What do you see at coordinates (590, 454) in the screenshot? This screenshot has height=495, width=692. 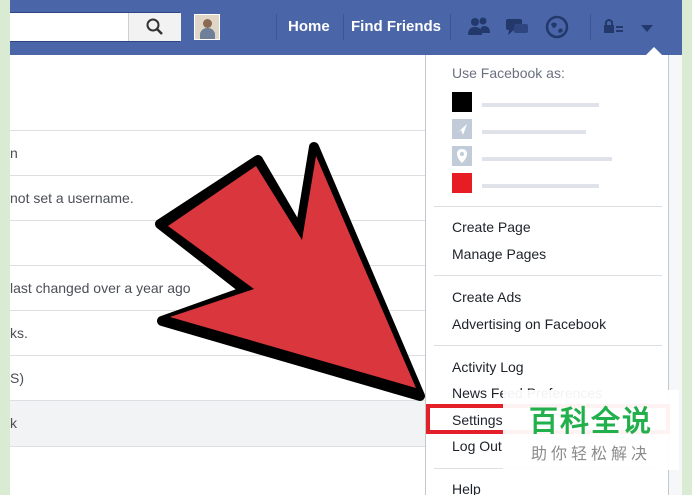 I see `watermark-subtitle: 助你轻松解决` at bounding box center [590, 454].